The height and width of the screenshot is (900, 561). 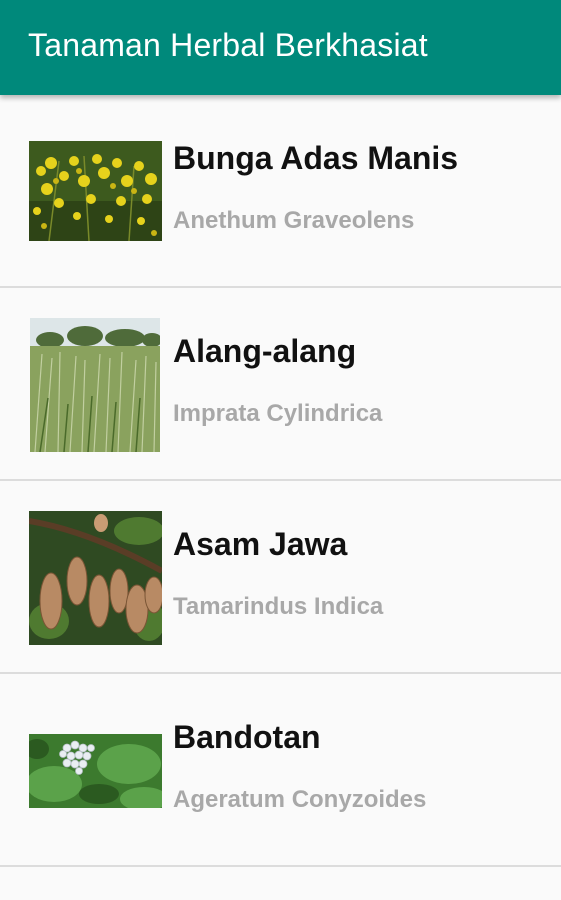 I want to click on plant-latin-name: Anethum Graveolens, so click(x=294, y=220).